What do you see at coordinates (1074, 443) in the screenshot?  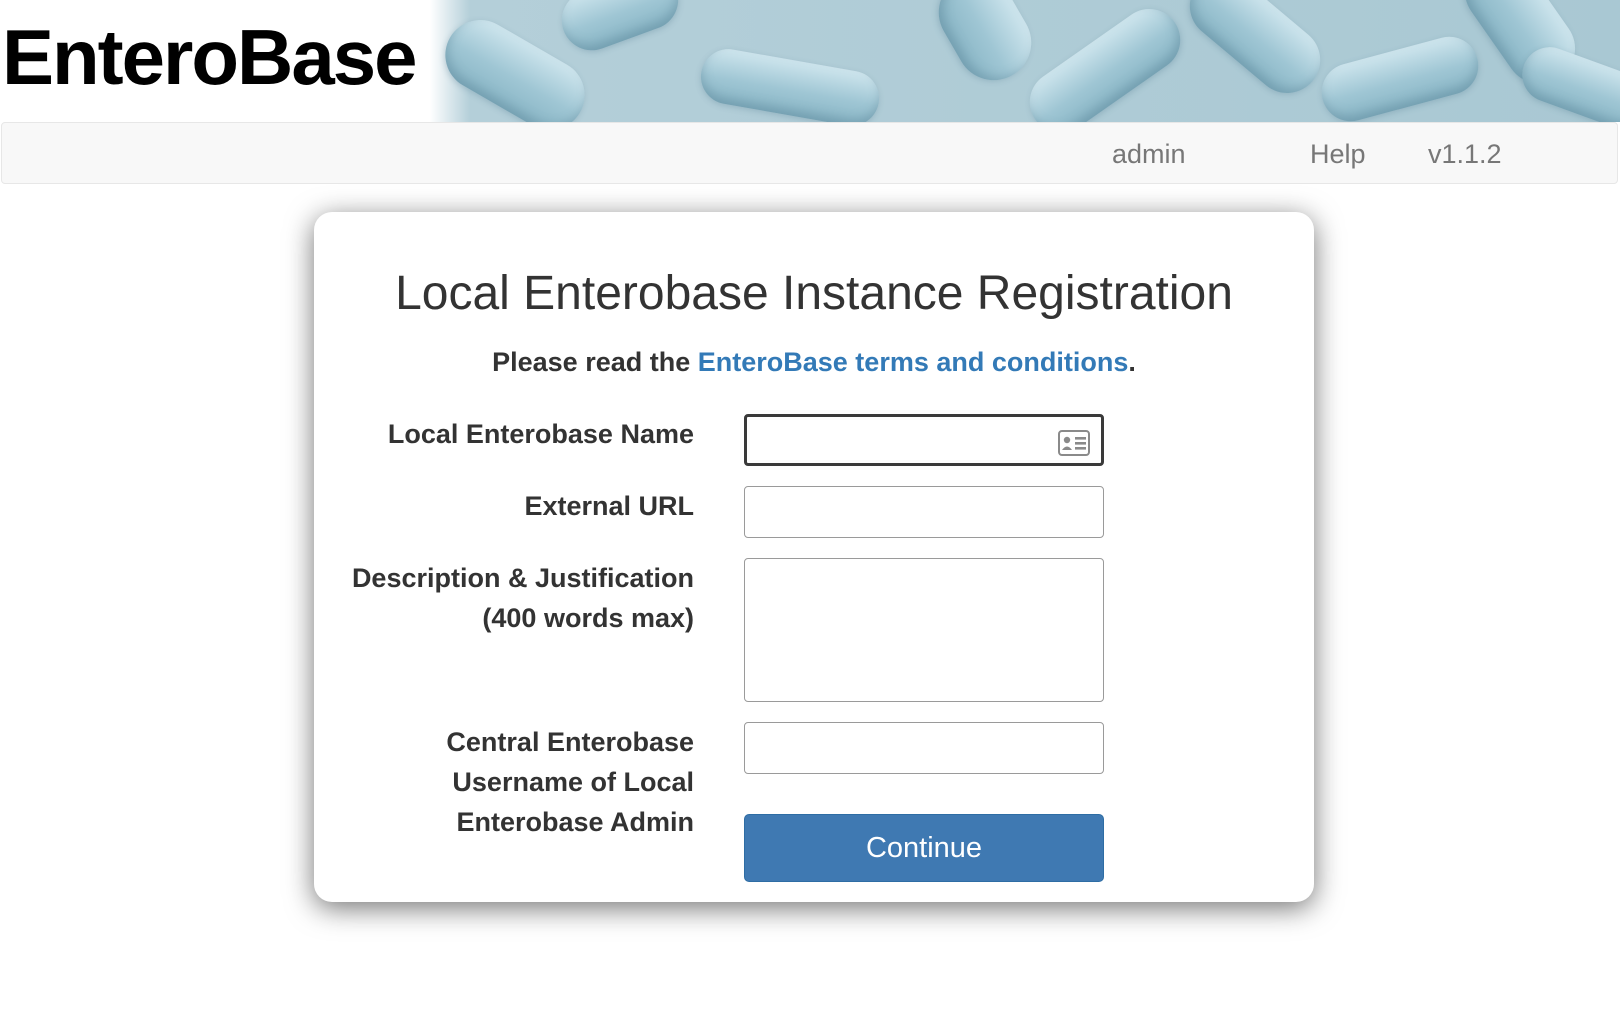 I see `contact-card-icon` at bounding box center [1074, 443].